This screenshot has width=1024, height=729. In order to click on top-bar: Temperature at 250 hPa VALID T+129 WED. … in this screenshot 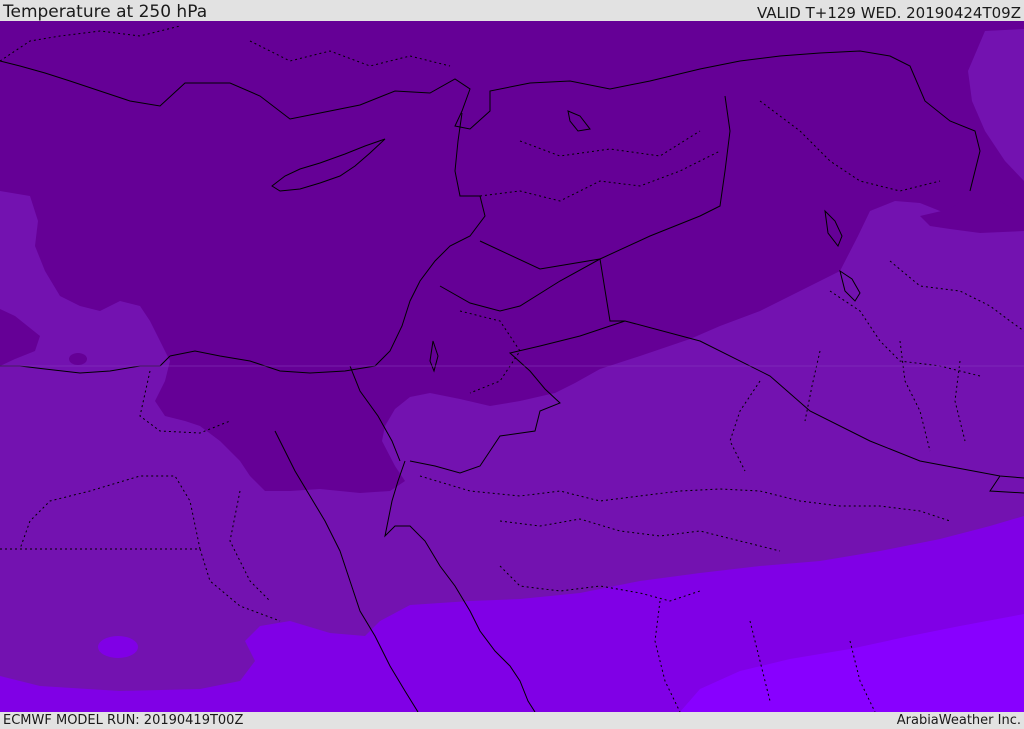, I will do `click(512, 10)`.